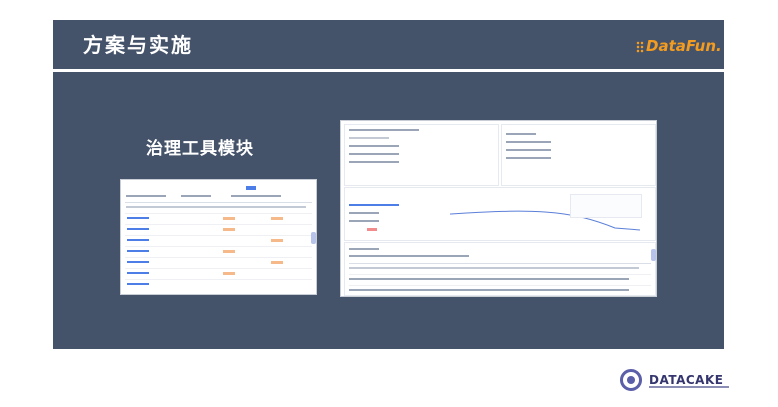 The image size is (778, 407). I want to click on slide-header: 方案与实施 DataFun., so click(388, 44).